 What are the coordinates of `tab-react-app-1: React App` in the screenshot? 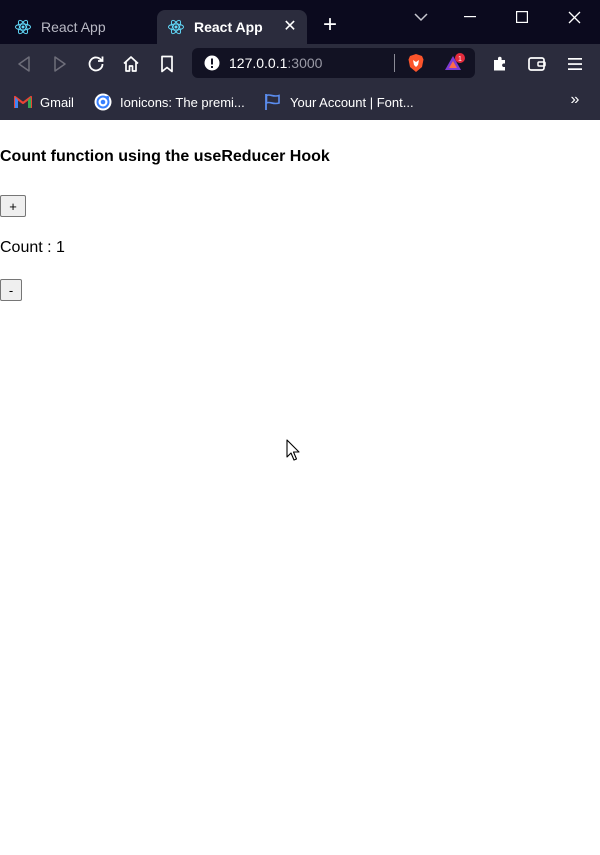 It's located at (76, 27).